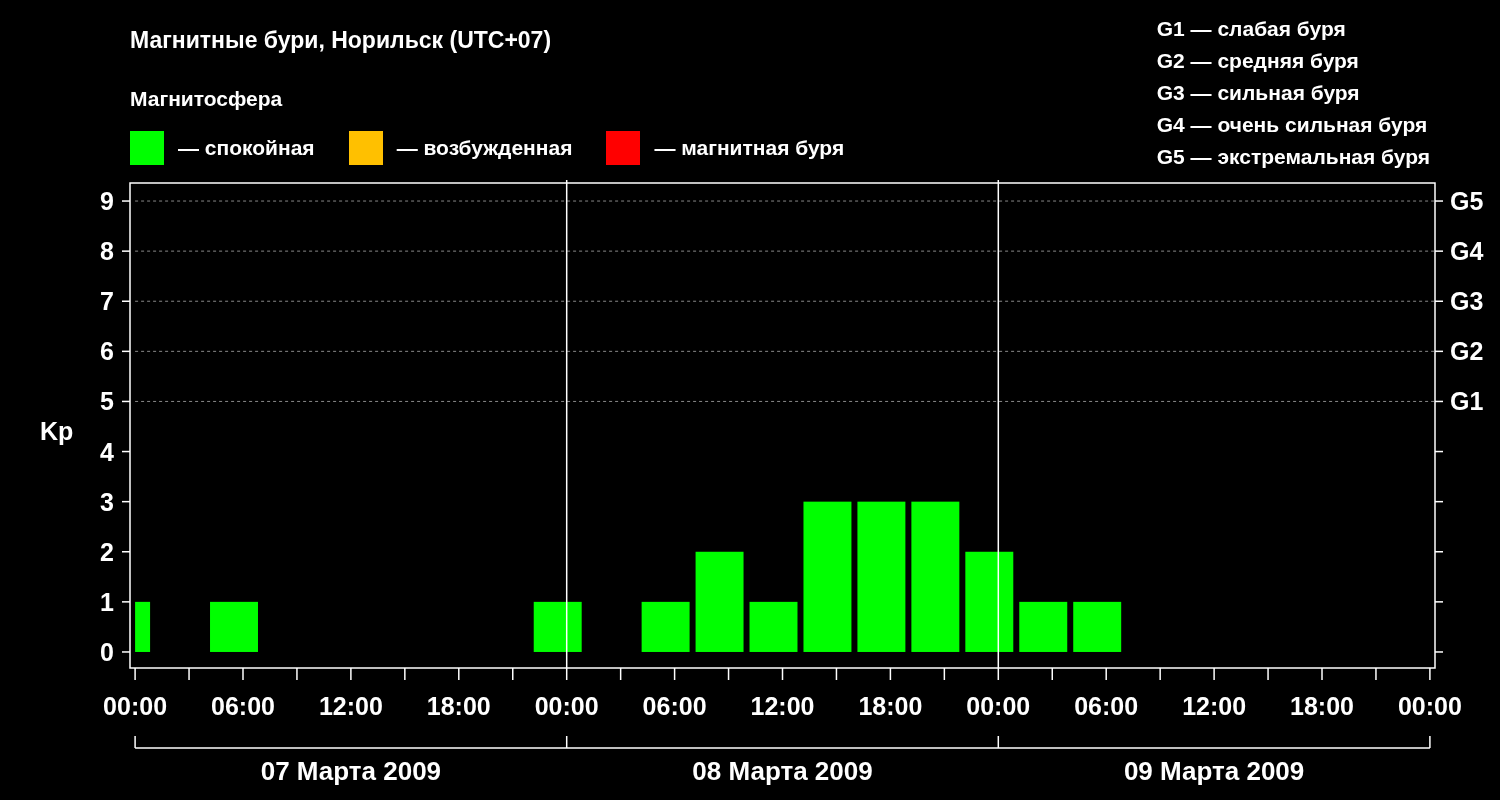 The width and height of the screenshot is (1500, 800). Describe the element at coordinates (1214, 771) in the screenshot. I see `date-label: 09 Марта 2009` at that location.